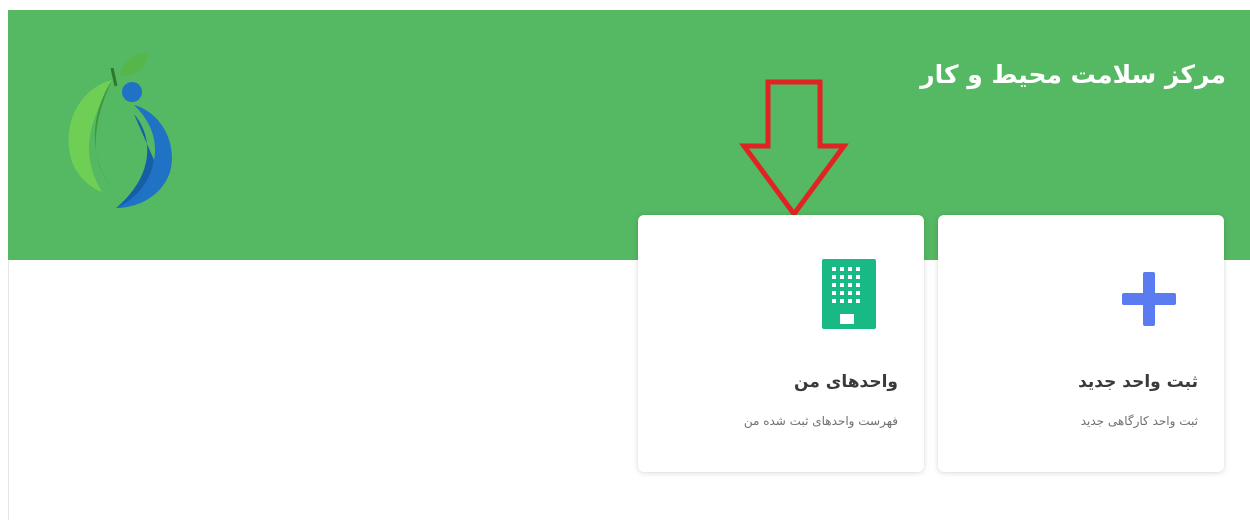 This screenshot has width=1250, height=520. What do you see at coordinates (794, 149) in the screenshot?
I see `red-down-arrow-icon` at bounding box center [794, 149].